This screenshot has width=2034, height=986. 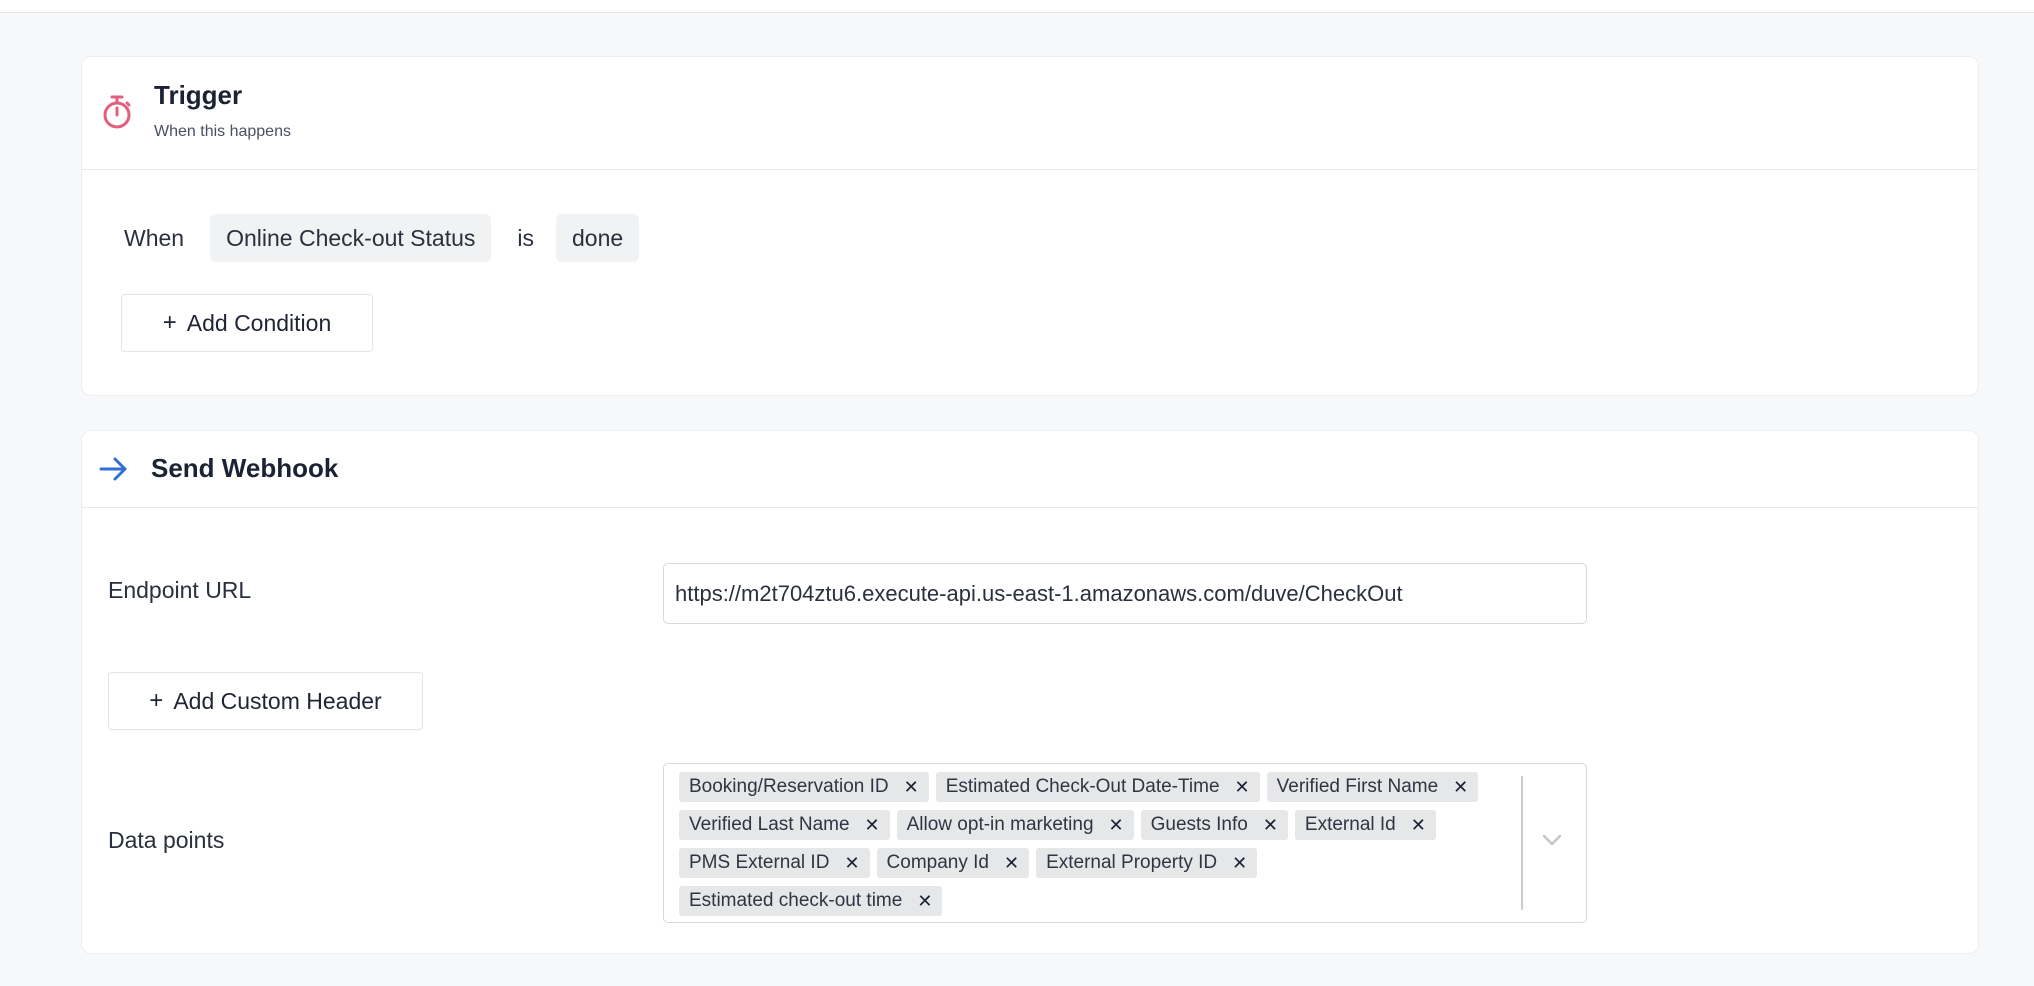 What do you see at coordinates (1000, 824) in the screenshot?
I see `data-point-tag-label: Allow opt-in marketing` at bounding box center [1000, 824].